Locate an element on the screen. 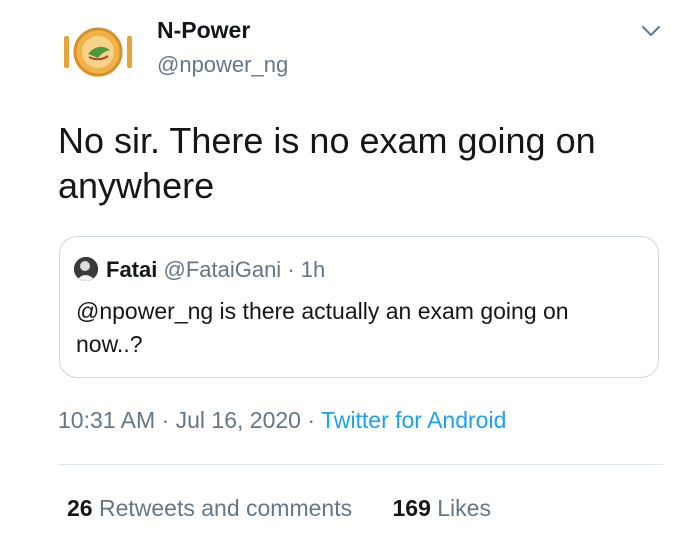 This screenshot has height=534, width=695. likes-label: Likes is located at coordinates (464, 508).